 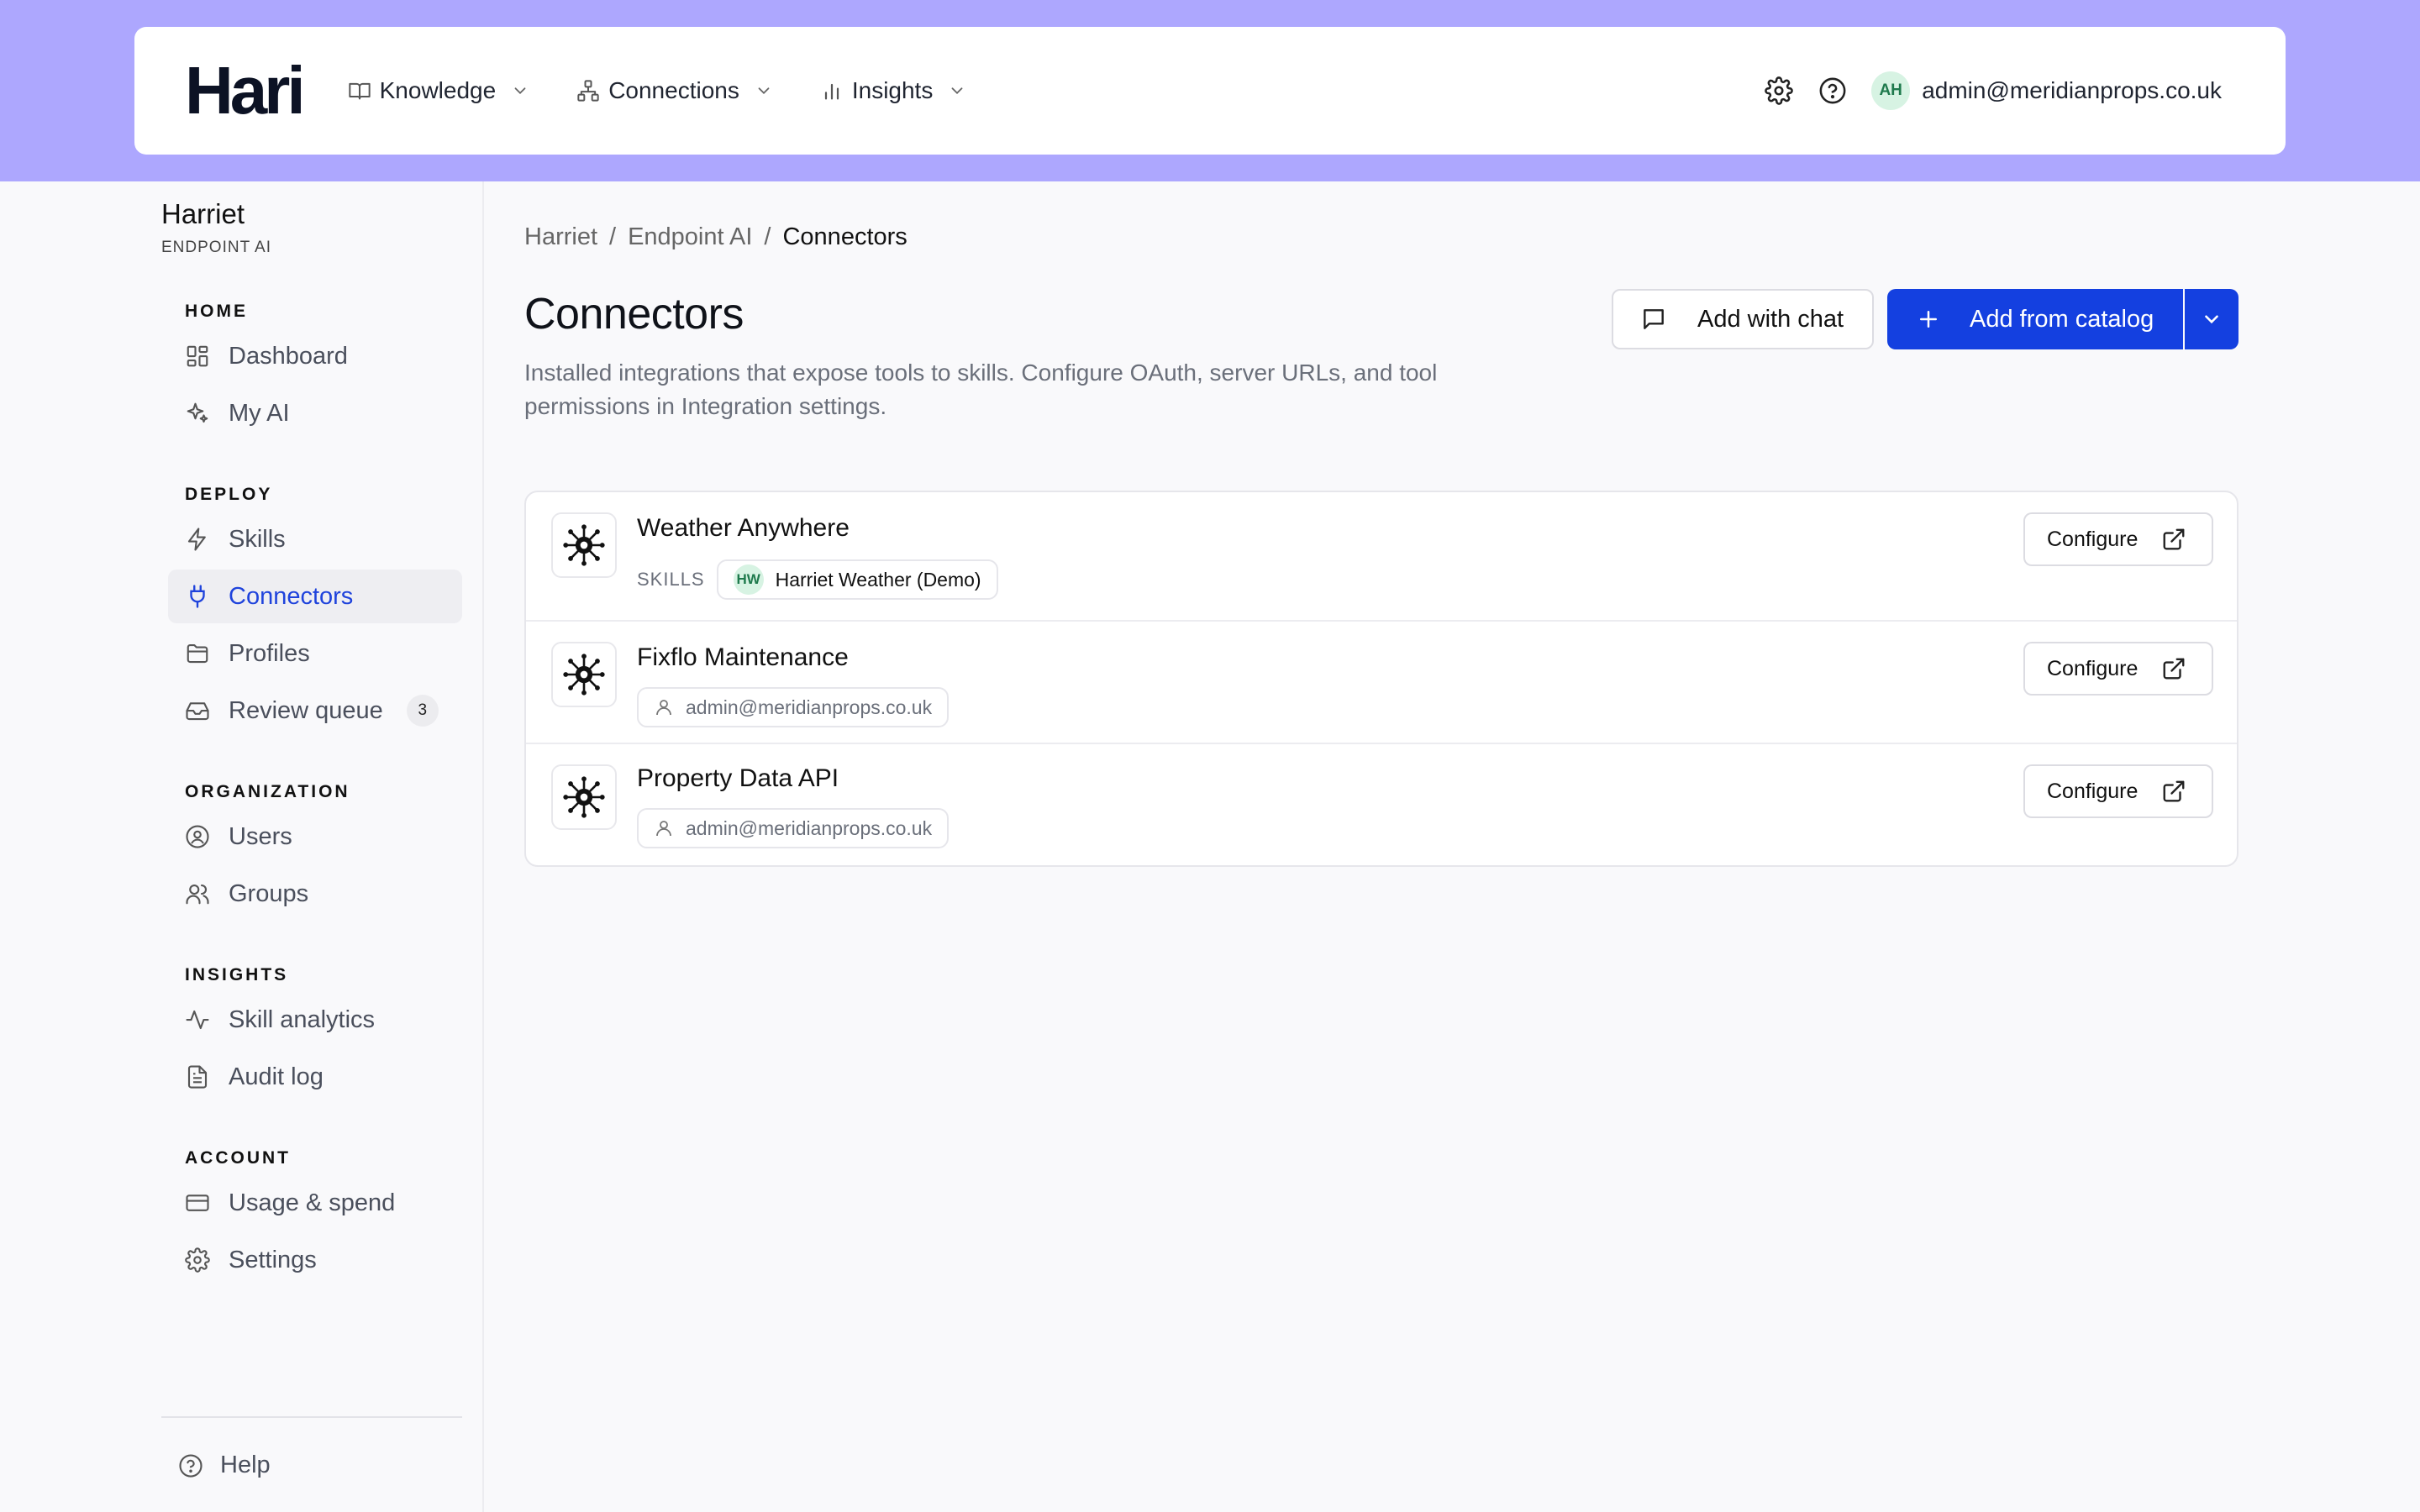 What do you see at coordinates (315, 413) in the screenshot?
I see `sidebar-item-my-ai: My AI` at bounding box center [315, 413].